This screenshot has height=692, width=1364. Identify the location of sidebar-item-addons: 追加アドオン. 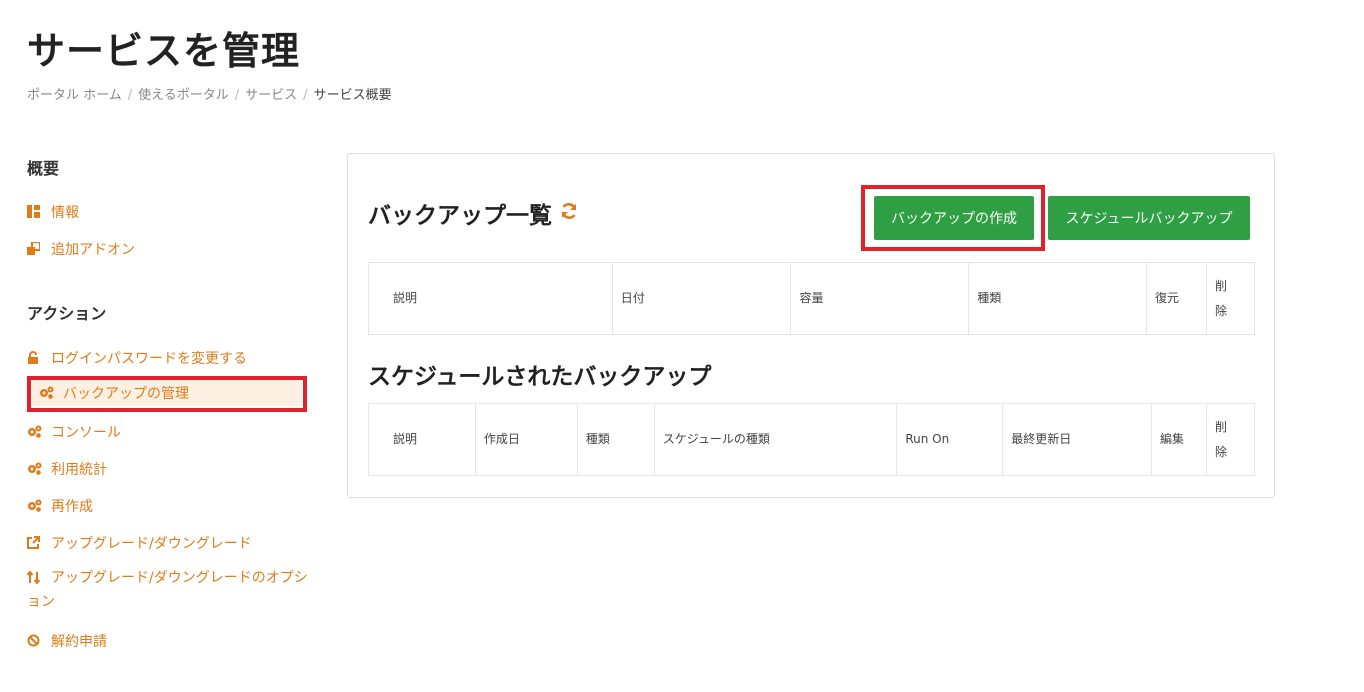
(81, 249).